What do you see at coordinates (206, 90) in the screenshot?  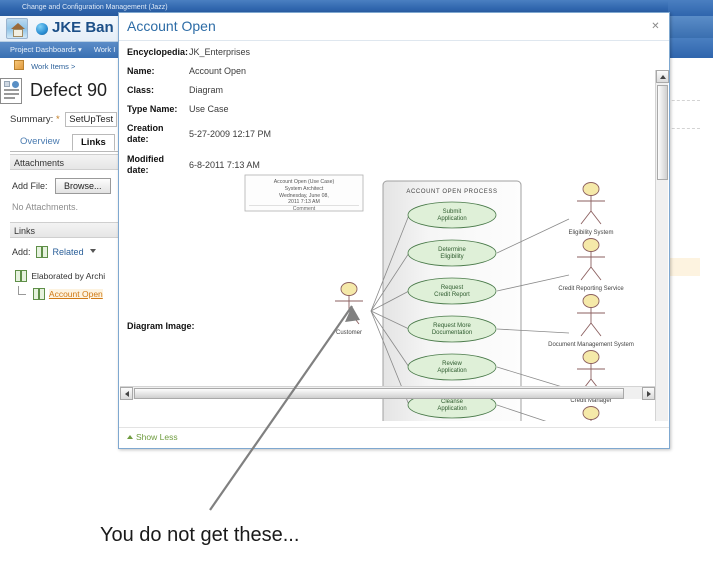 I see `property-value: Diagram` at bounding box center [206, 90].